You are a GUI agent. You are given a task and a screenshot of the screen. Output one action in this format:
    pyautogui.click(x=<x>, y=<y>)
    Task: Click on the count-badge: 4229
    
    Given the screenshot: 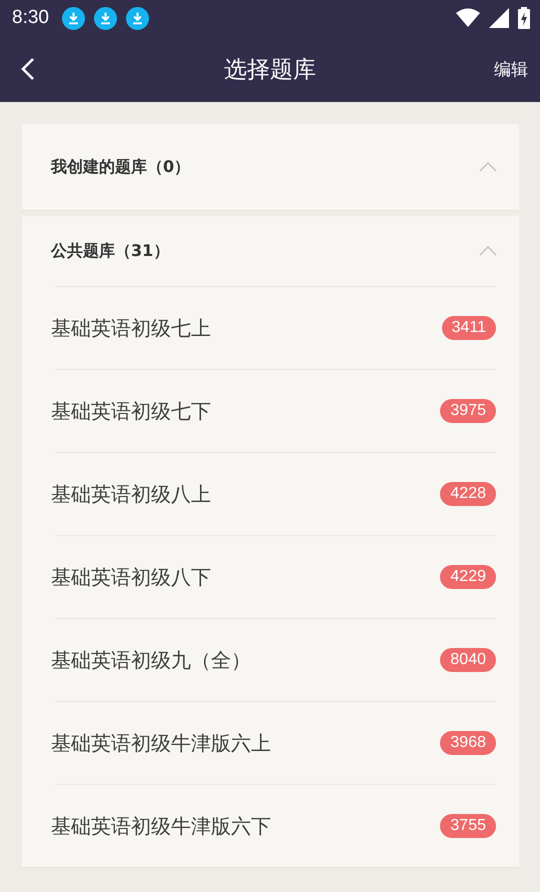 What is the action you would take?
    pyautogui.click(x=468, y=577)
    